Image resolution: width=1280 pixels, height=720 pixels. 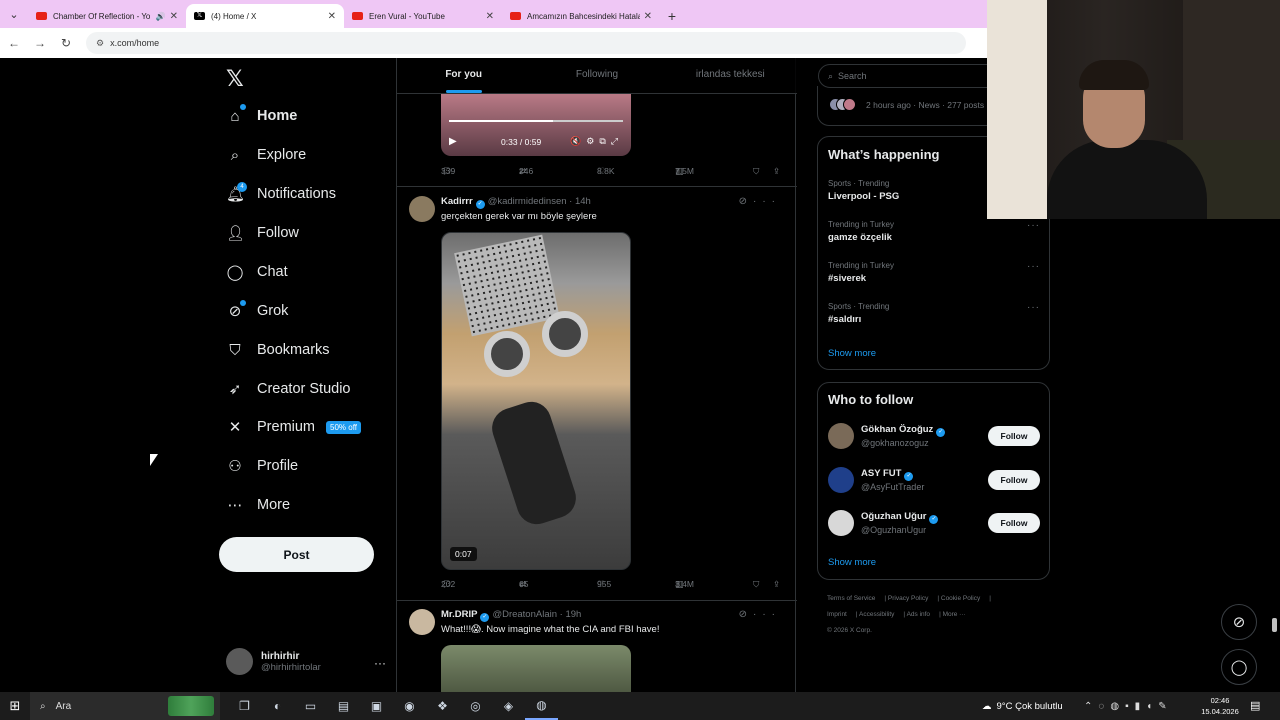 What do you see at coordinates (596, 141) in the screenshot?
I see `video-control-icons: 🔇⚙⧉⤢` at bounding box center [596, 141].